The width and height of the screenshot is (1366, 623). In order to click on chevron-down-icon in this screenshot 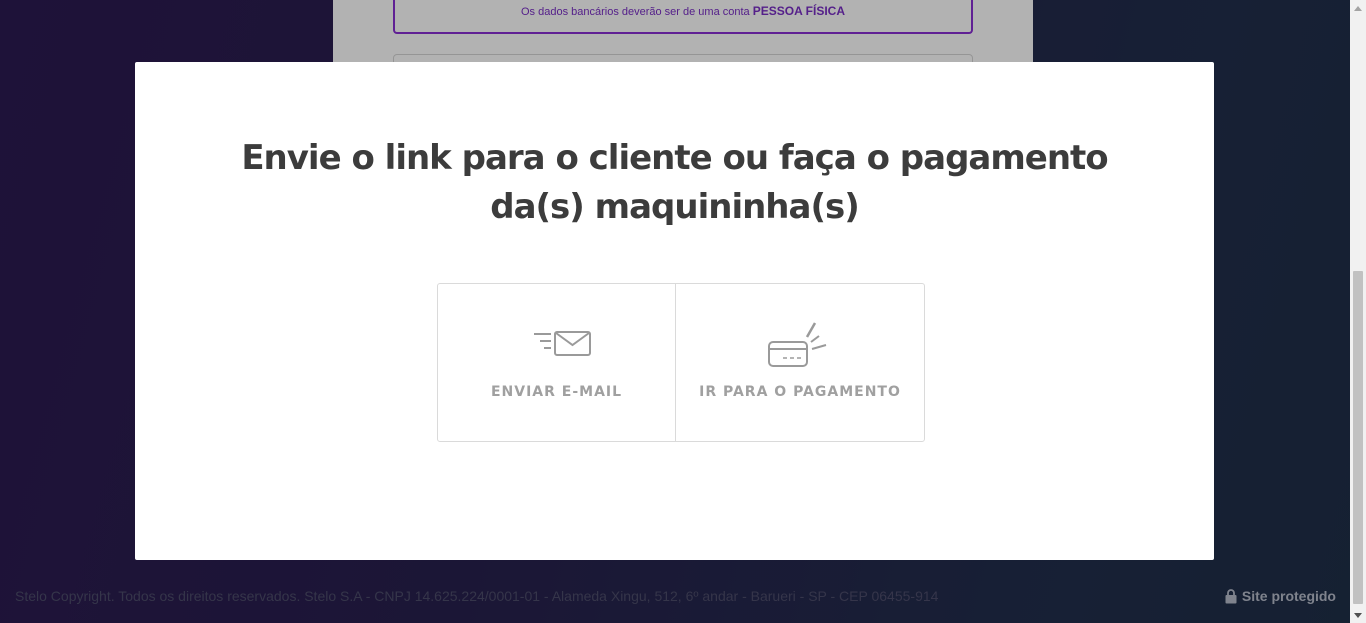, I will do `click(1358, 615)`.